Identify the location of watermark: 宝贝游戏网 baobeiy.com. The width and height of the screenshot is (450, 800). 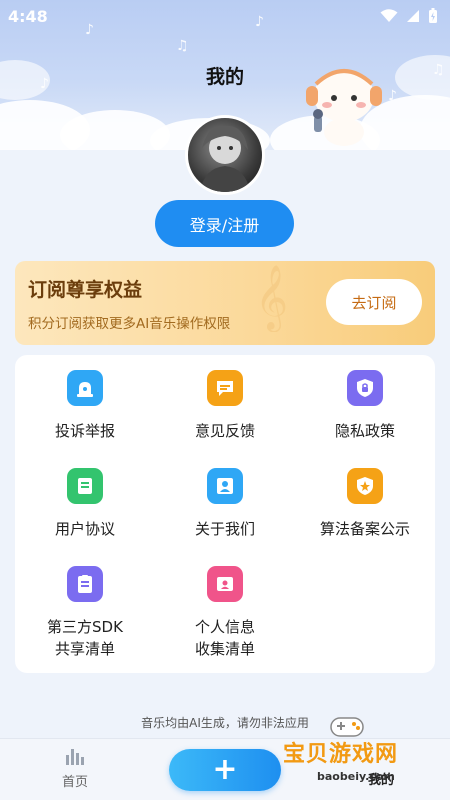
(360, 756).